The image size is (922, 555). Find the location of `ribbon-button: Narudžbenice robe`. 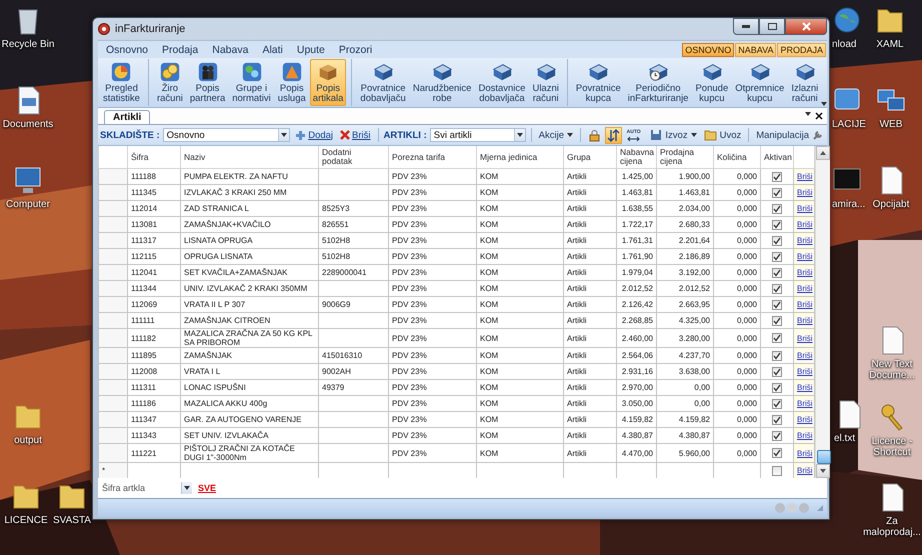

ribbon-button: Narudžbenice robe is located at coordinates (442, 82).